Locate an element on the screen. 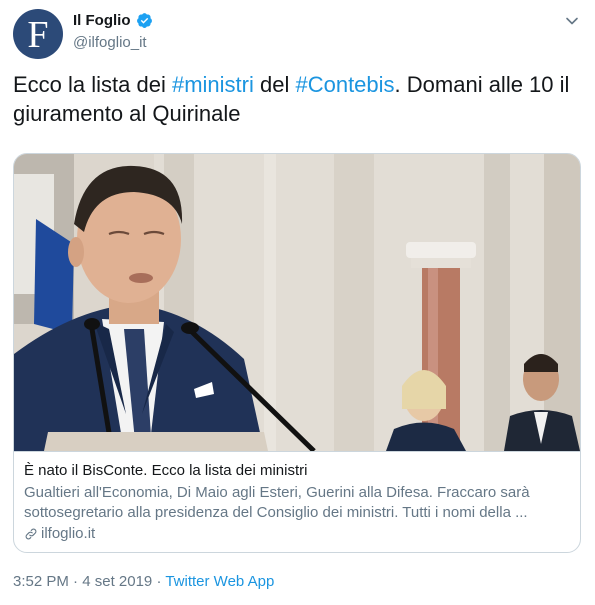 This screenshot has width=595, height=605. tweet-date: 4 set 2019 is located at coordinates (117, 581).